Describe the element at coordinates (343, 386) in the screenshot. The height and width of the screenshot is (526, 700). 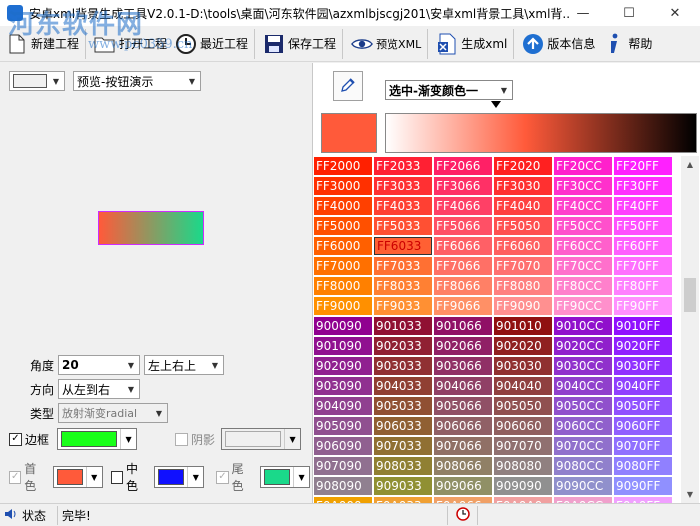
I see `color-cell: 903090` at that location.